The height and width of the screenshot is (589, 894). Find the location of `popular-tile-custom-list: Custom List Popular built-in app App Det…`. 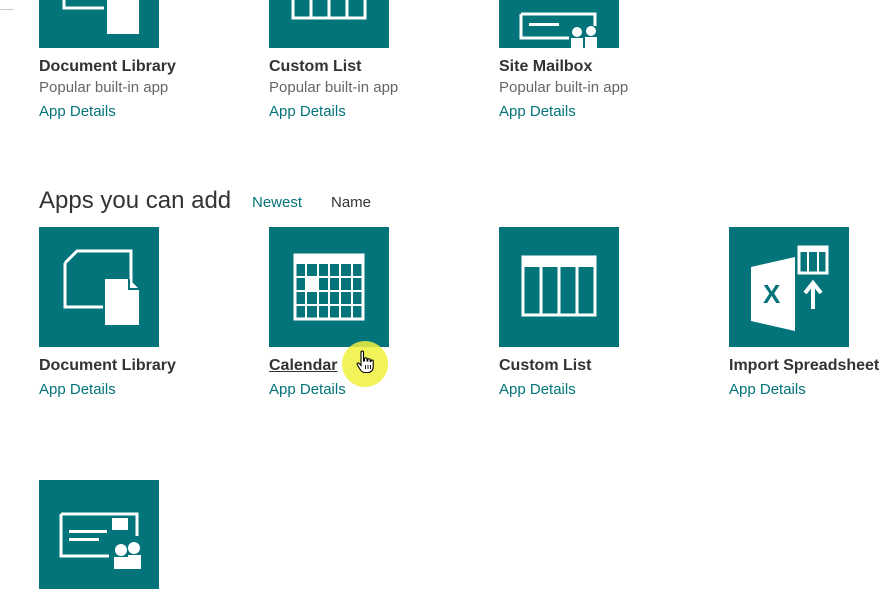

popular-tile-custom-list: Custom List Popular built-in app App Det… is located at coordinates (384, 61).